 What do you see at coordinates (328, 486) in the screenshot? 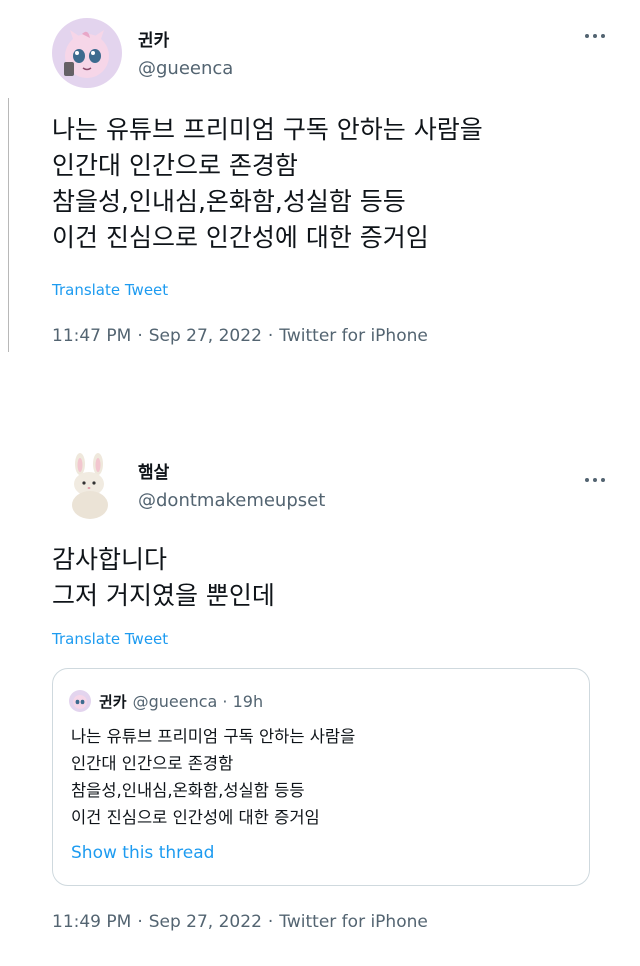
I see `tweet-header: 햄살 @dontmakemeupset` at bounding box center [328, 486].